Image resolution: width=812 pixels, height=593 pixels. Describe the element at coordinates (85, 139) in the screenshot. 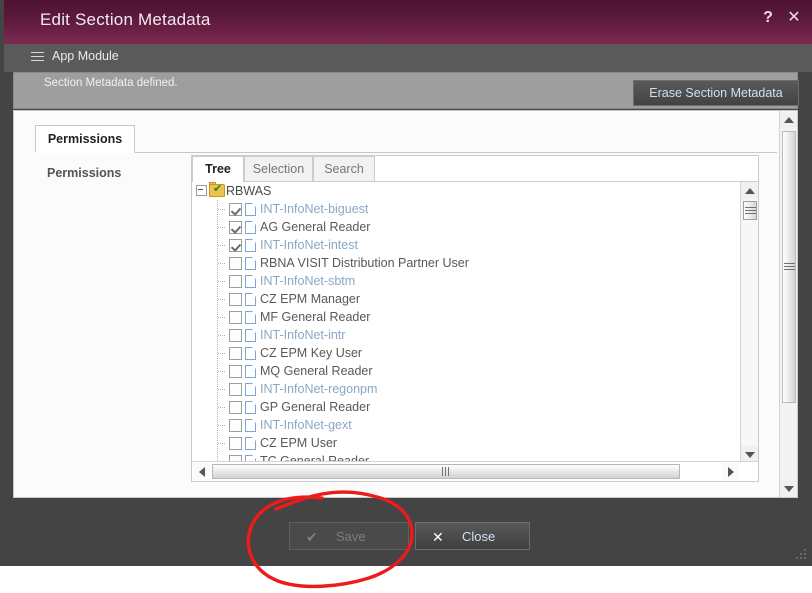

I see `tab-permissions: Permissions` at that location.